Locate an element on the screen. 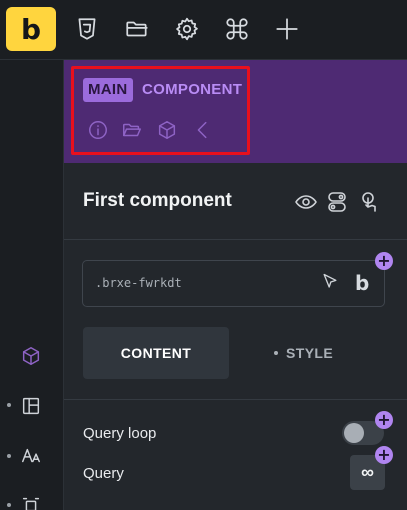 The image size is (407, 510). query-loop-label: Query loop is located at coordinates (120, 433).